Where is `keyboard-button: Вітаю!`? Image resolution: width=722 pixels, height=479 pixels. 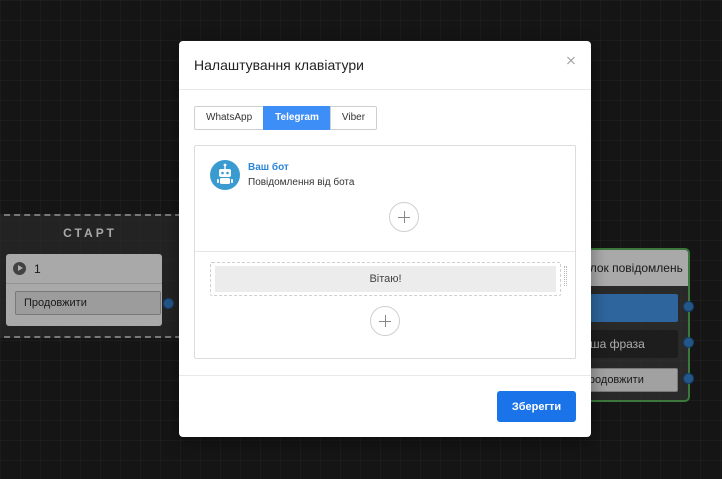
keyboard-button: Вітаю! is located at coordinates (385, 279).